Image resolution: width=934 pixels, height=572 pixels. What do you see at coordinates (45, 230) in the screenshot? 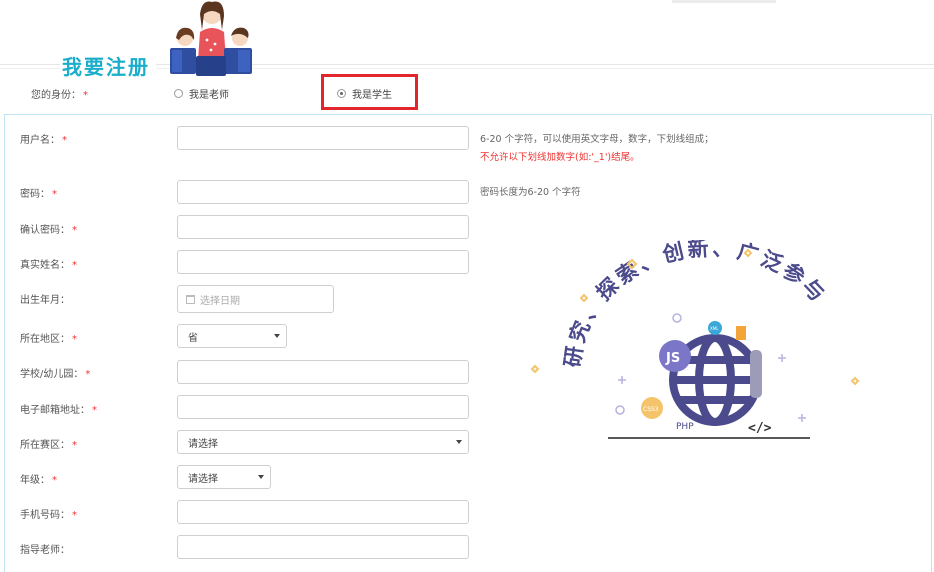
I see `confirm-password-label-text: 确认密码：` at bounding box center [45, 230].